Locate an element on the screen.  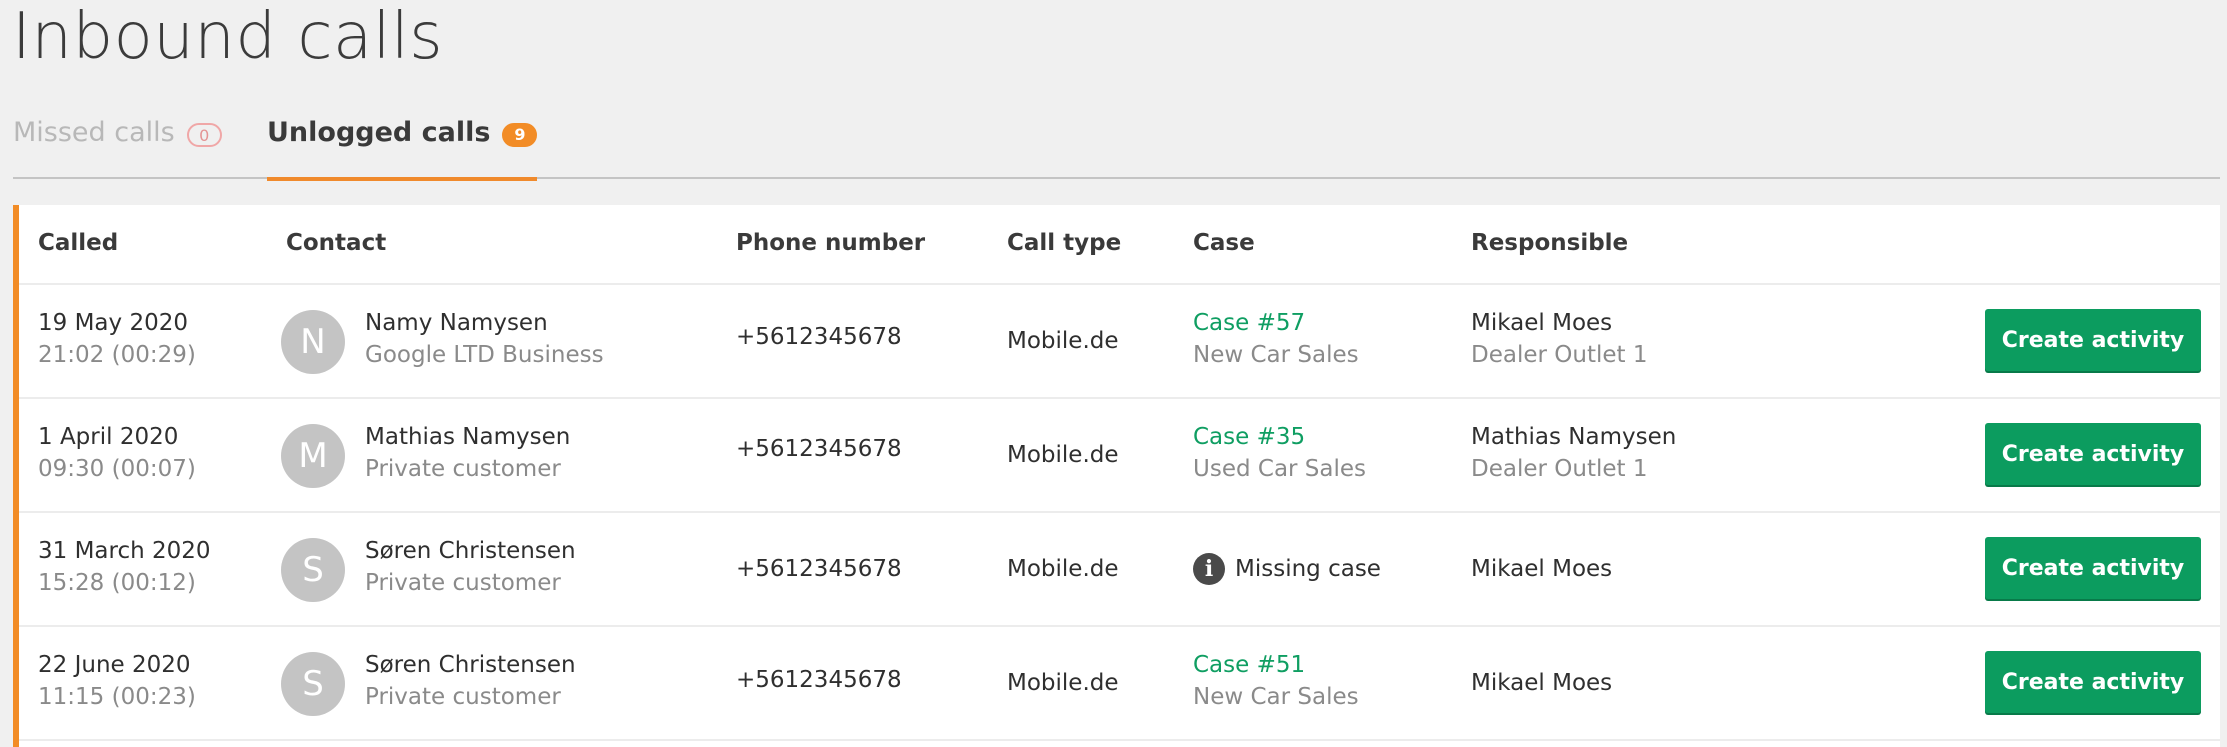
column-header-contact: Contact is located at coordinates (336, 243).